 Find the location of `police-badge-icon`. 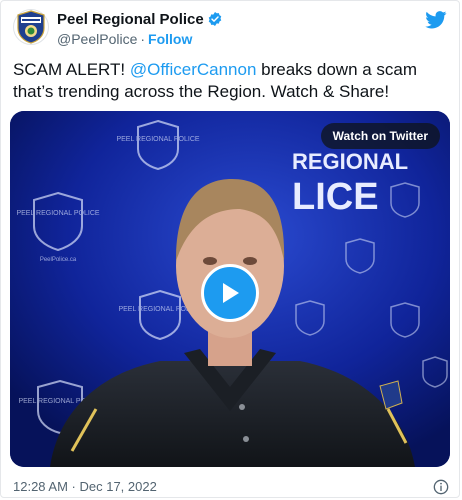

police-badge-icon is located at coordinates (31, 27).